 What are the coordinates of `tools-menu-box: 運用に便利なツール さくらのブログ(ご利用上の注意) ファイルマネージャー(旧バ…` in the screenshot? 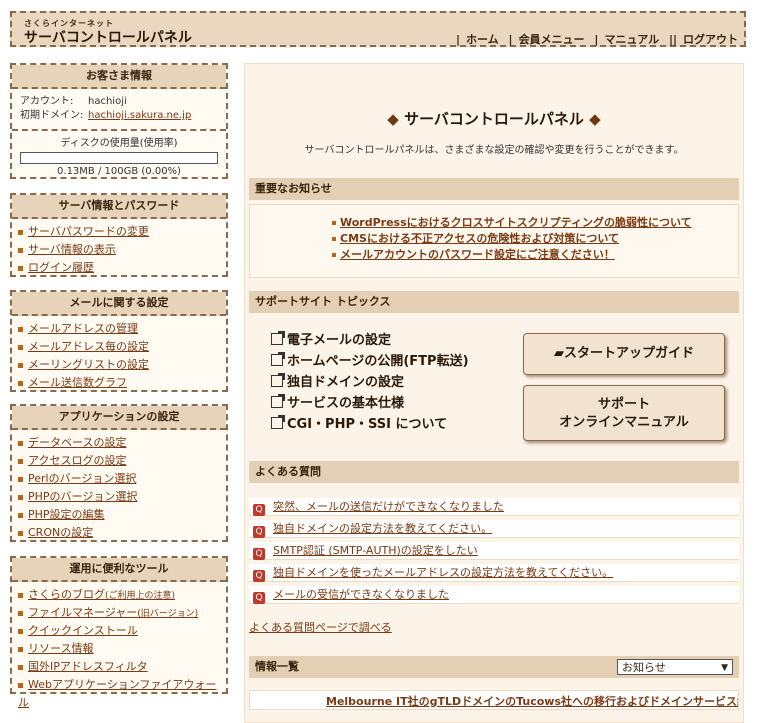 It's located at (119, 632).